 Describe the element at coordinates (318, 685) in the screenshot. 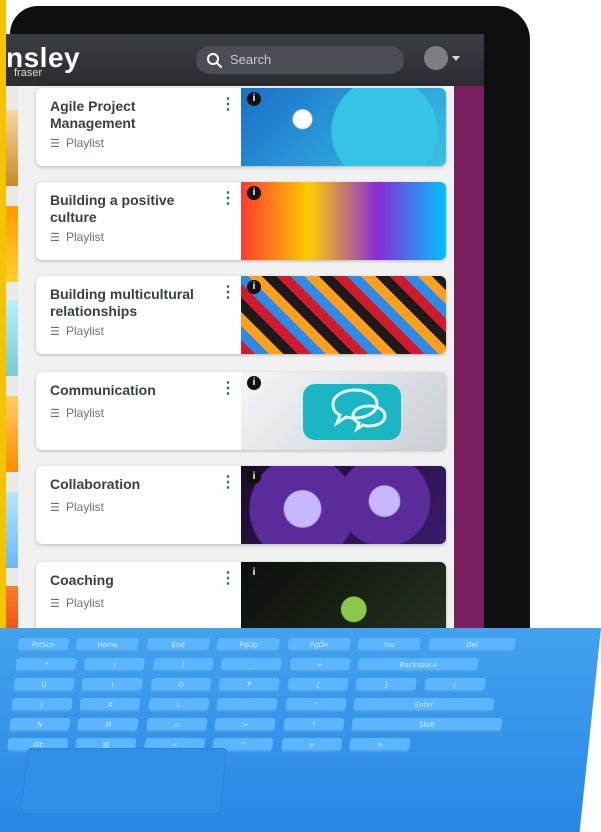

I see `key: {` at that location.